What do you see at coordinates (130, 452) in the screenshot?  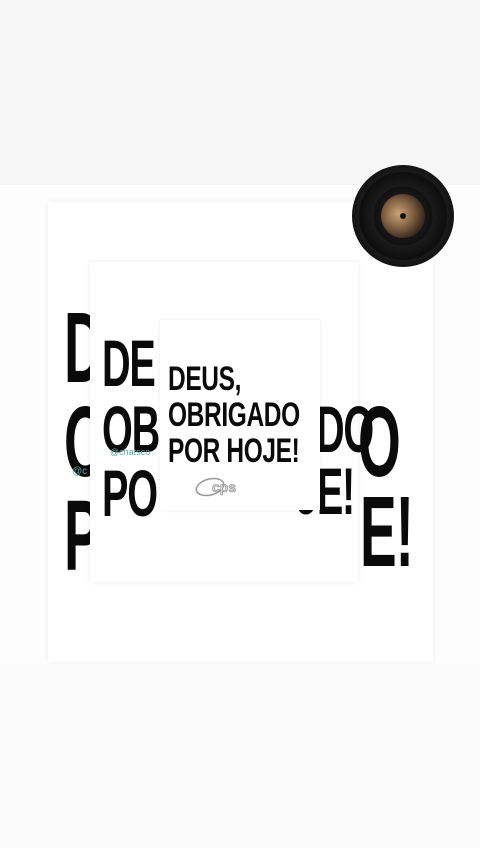 I see `middle-handle: @chatsco` at bounding box center [130, 452].